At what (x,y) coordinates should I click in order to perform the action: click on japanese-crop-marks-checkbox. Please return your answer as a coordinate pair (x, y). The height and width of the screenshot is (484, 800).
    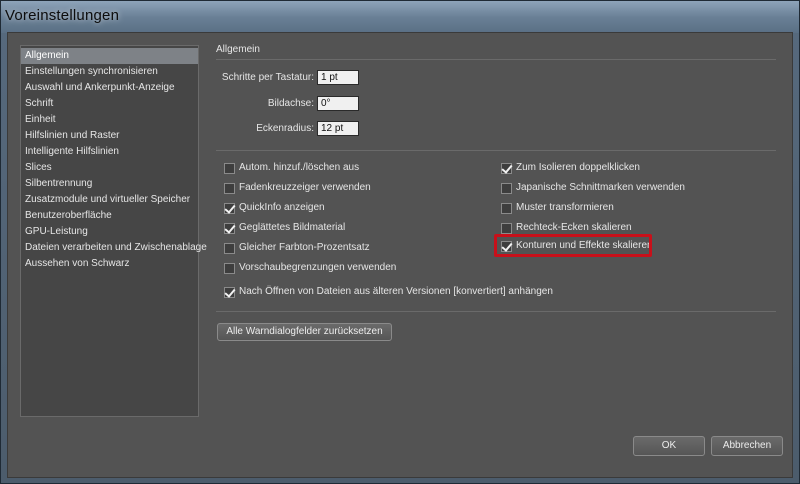
    Looking at the image, I should click on (506, 188).